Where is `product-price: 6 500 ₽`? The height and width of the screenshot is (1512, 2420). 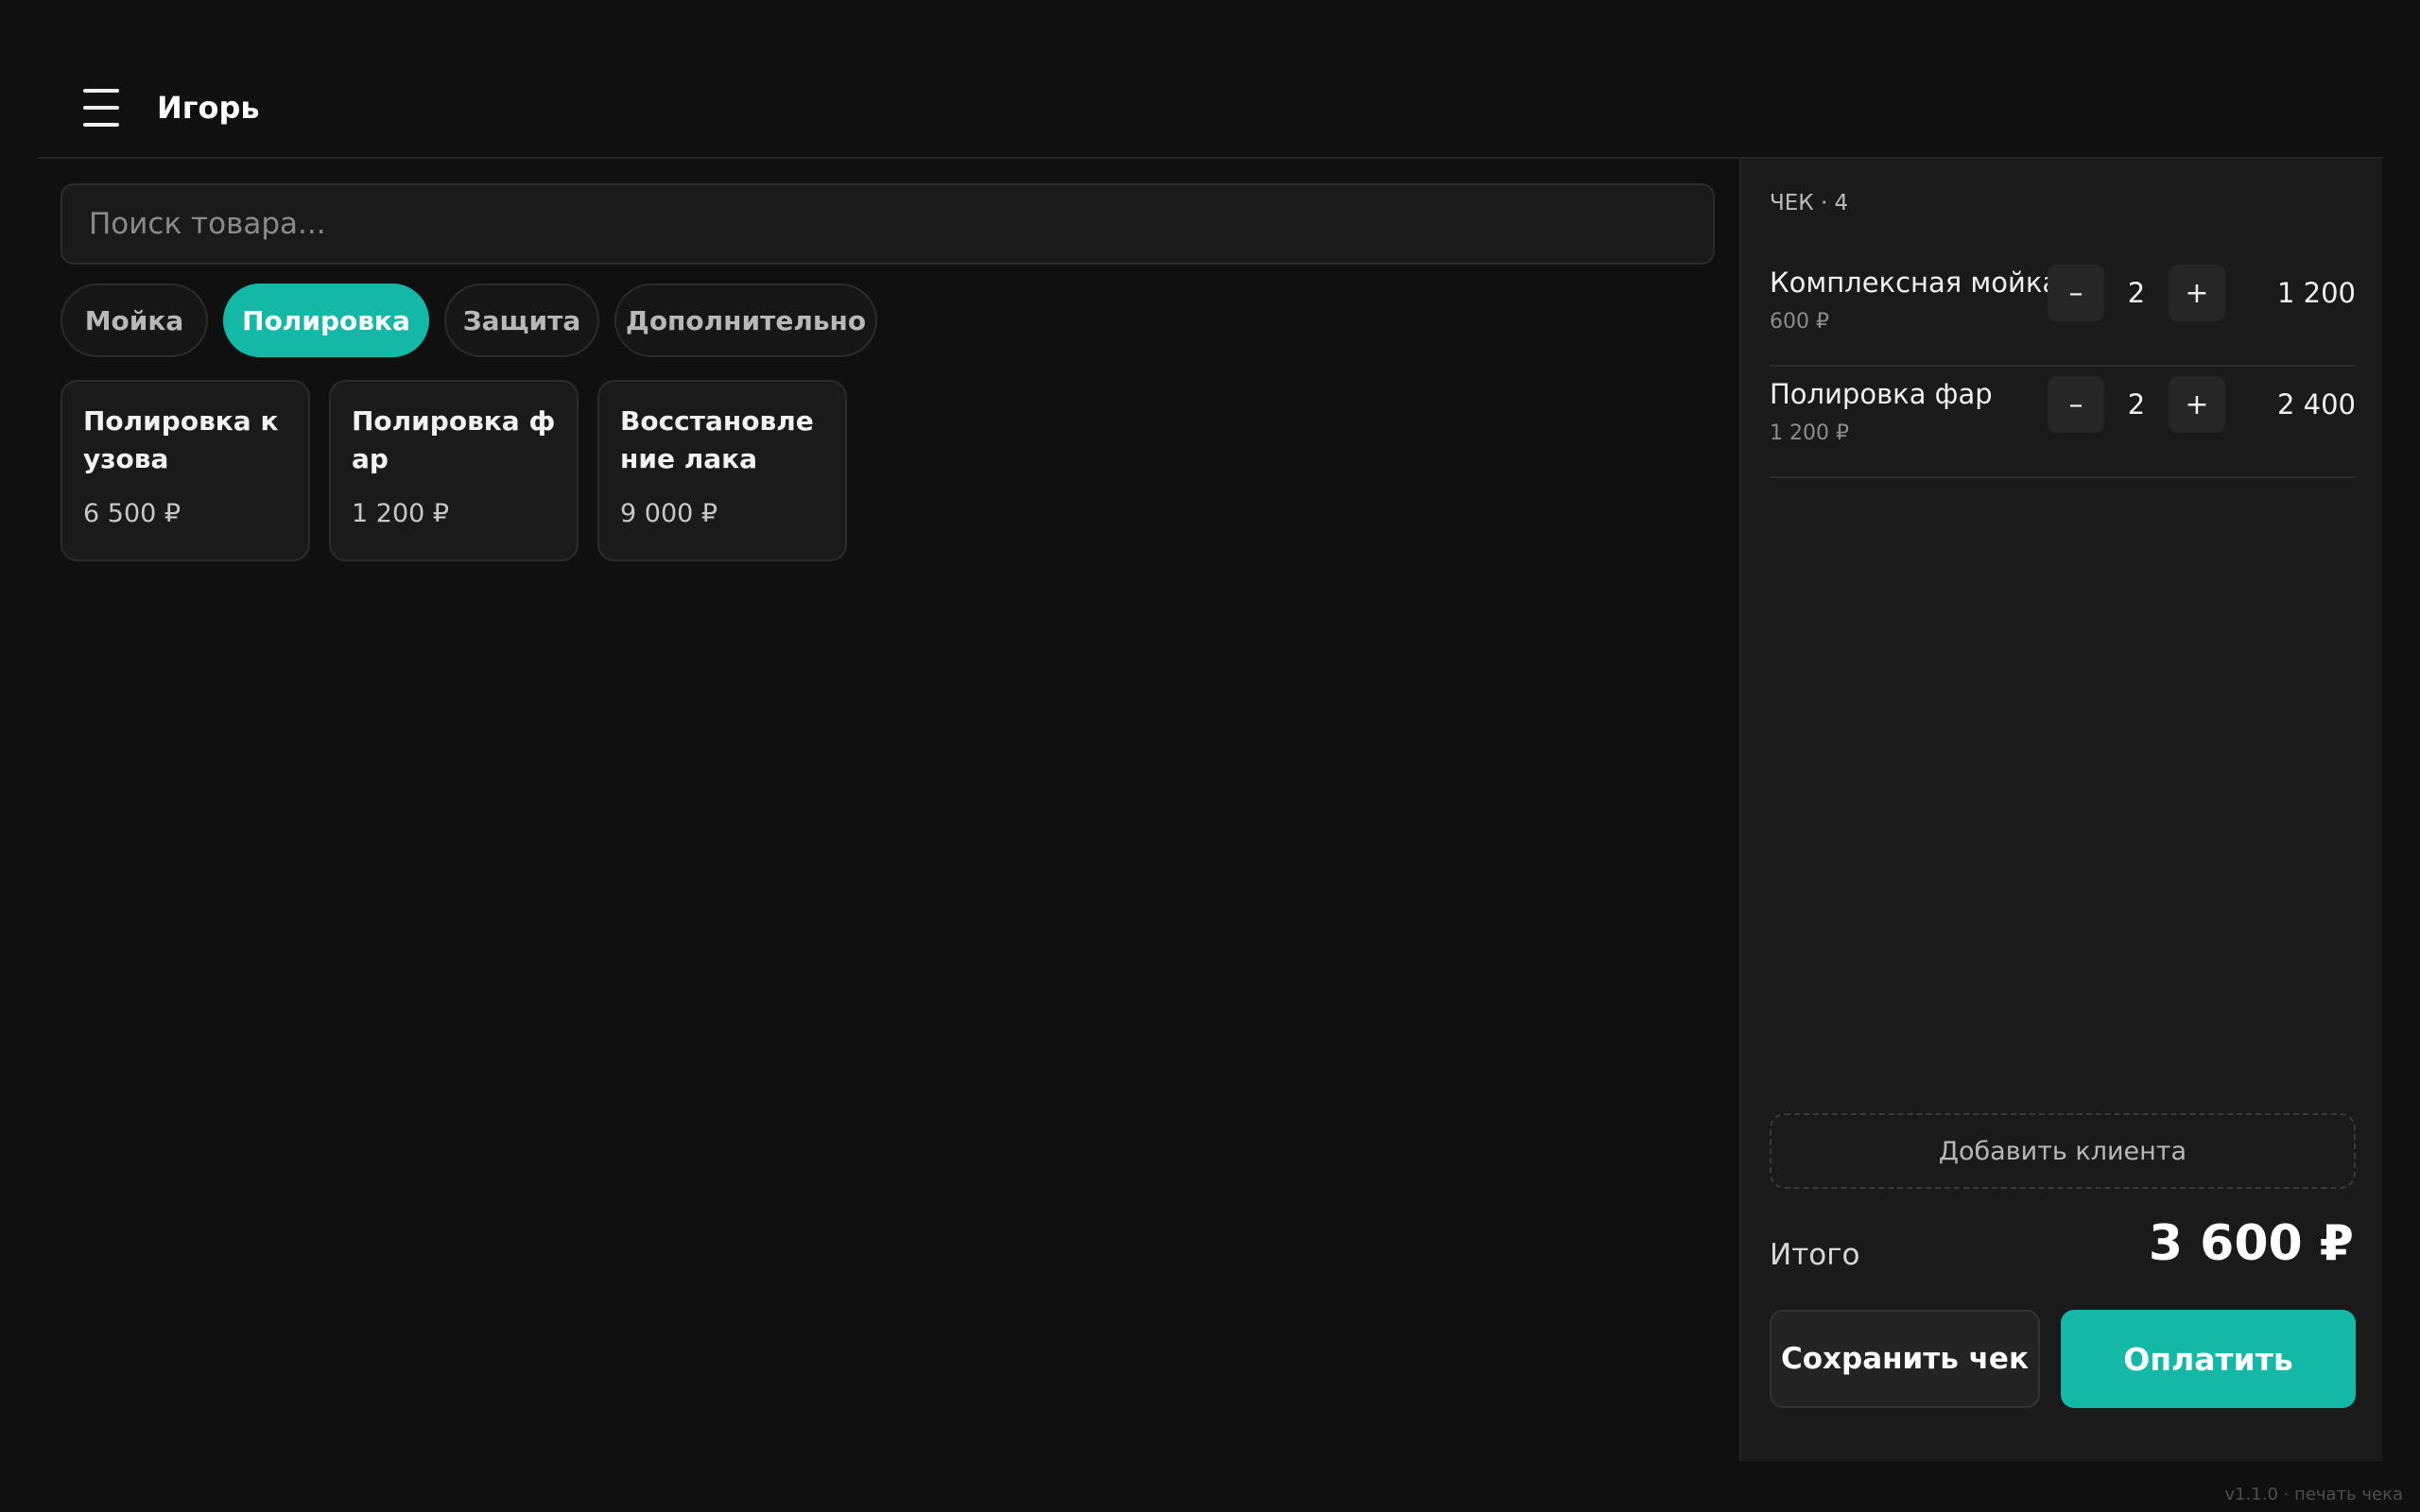
product-price: 6 500 ₽ is located at coordinates (132, 513).